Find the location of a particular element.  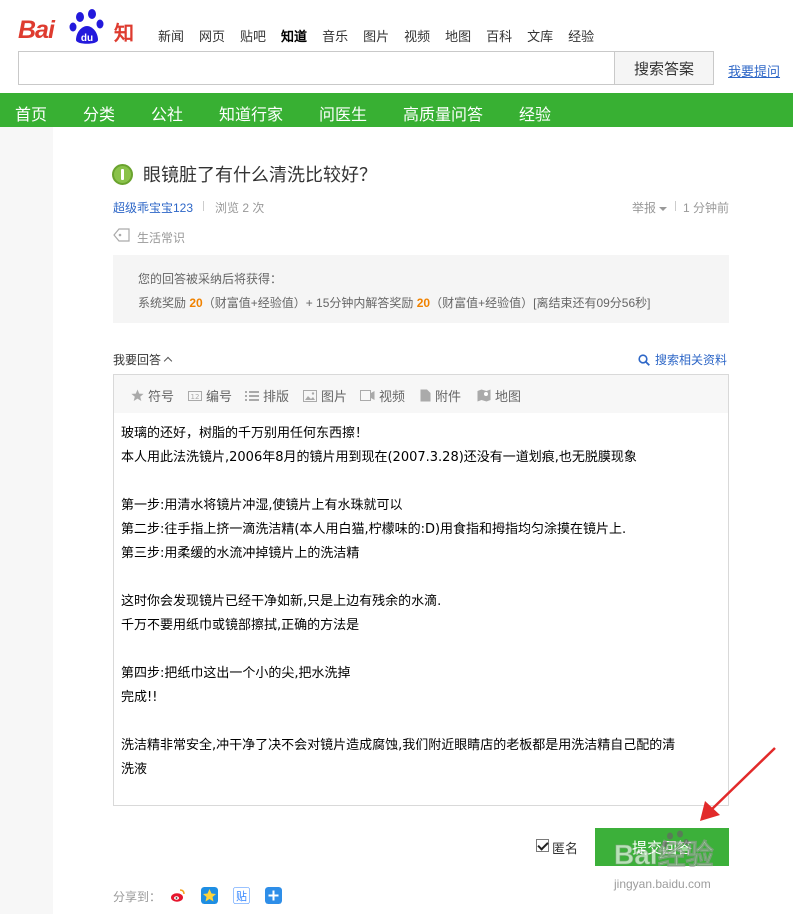

nav-item-community: 公社 is located at coordinates (167, 113).